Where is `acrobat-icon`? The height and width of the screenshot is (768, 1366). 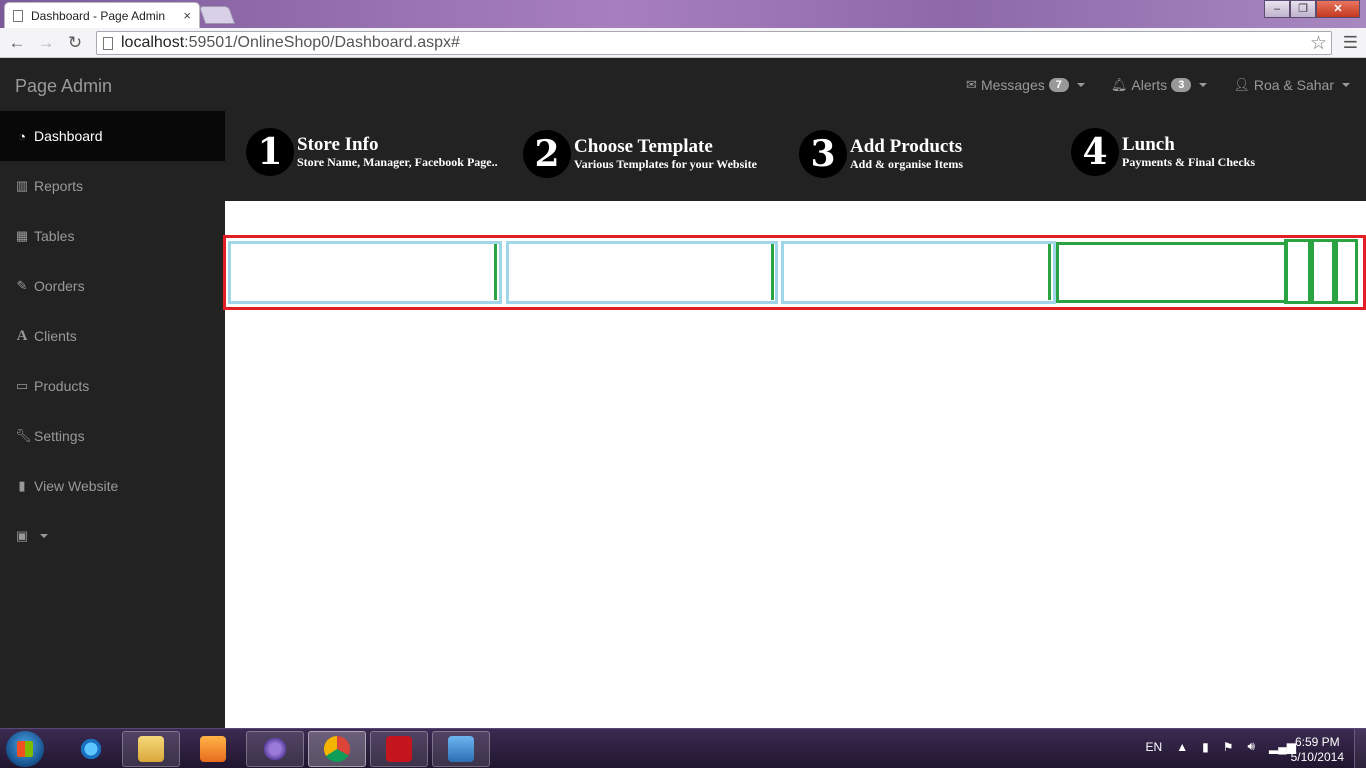 acrobat-icon is located at coordinates (399, 749).